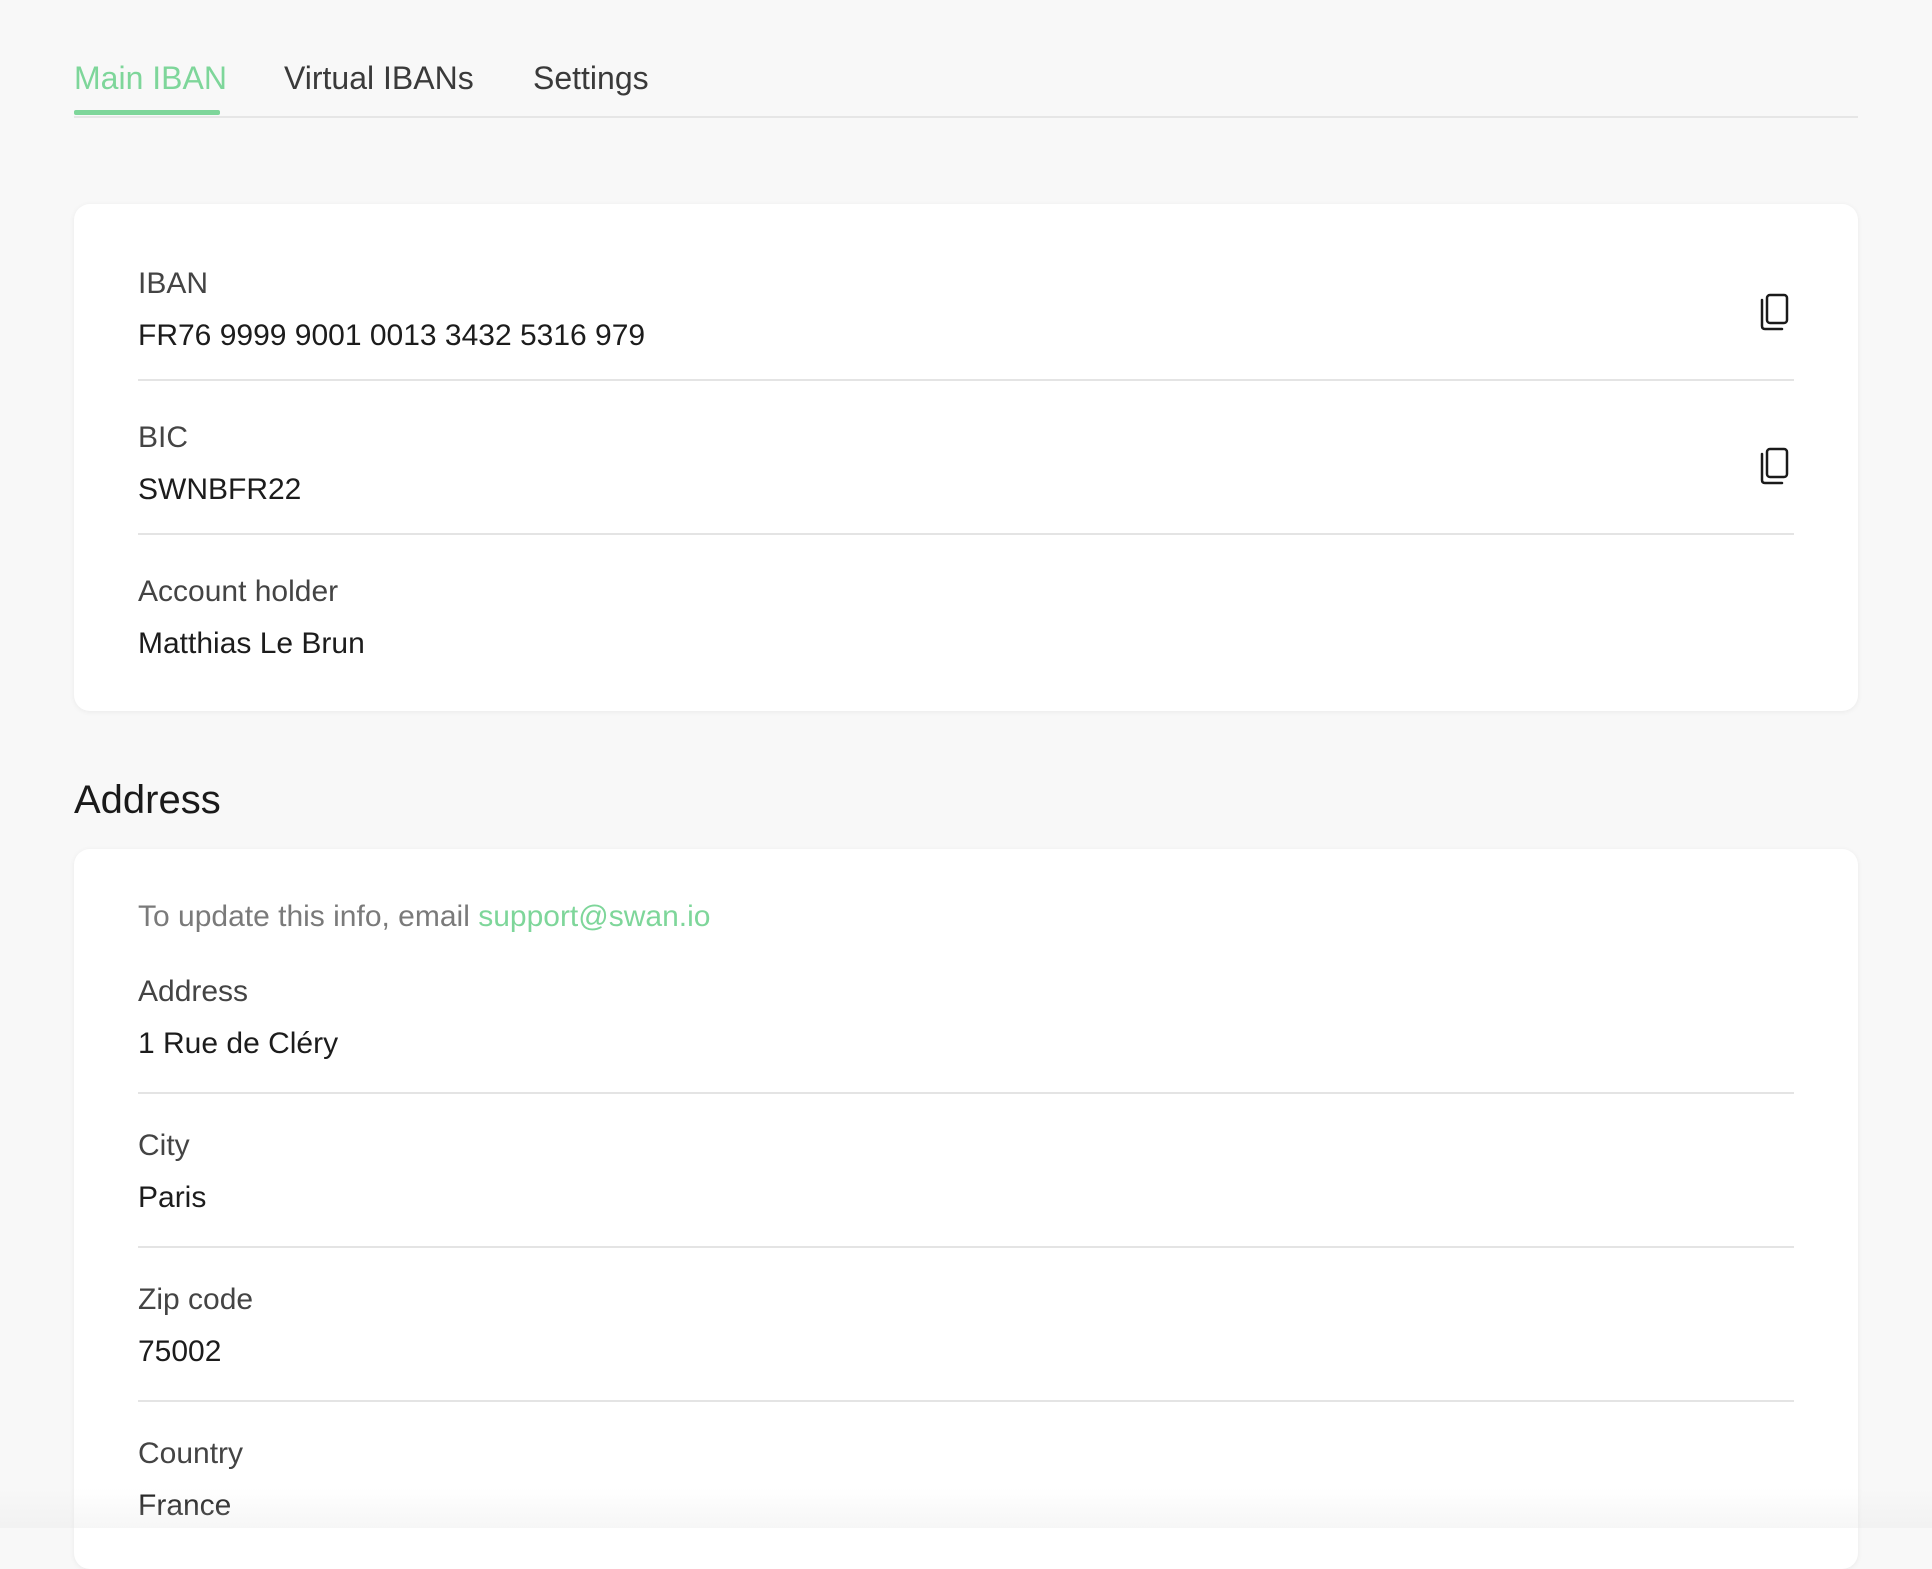  I want to click on tab-bar: Main IBAN Virtual IBANs Settings, so click(966, 59).